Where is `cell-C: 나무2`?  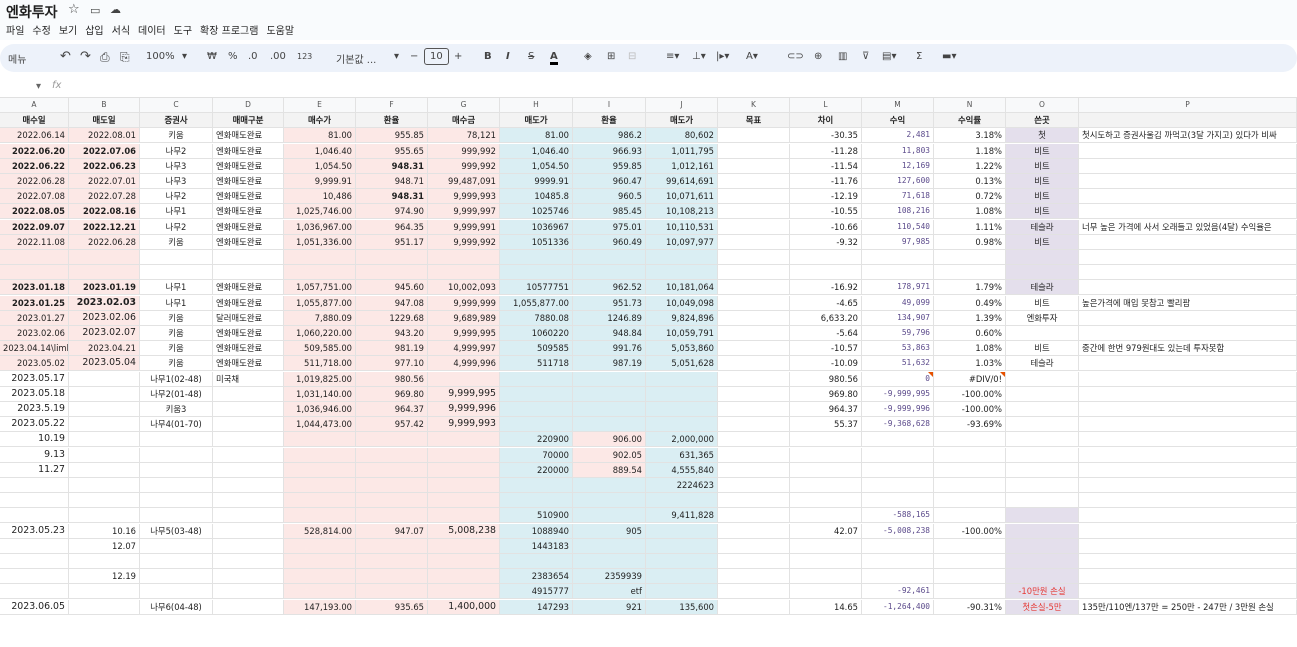
cell-C: 나무2 is located at coordinates (176, 227).